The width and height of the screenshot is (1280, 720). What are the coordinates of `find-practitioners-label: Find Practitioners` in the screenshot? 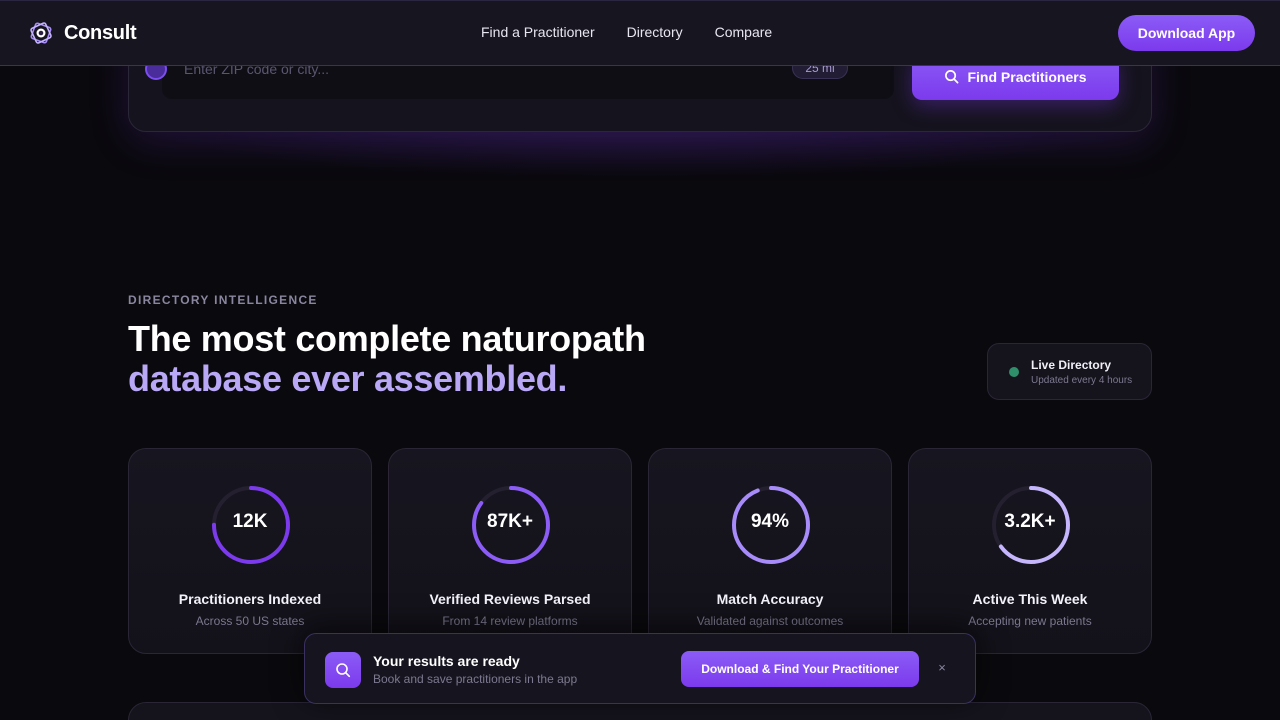 It's located at (1027, 76).